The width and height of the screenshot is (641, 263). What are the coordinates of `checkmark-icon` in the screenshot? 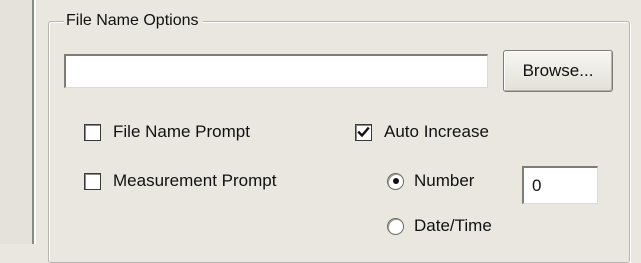 It's located at (363, 131).